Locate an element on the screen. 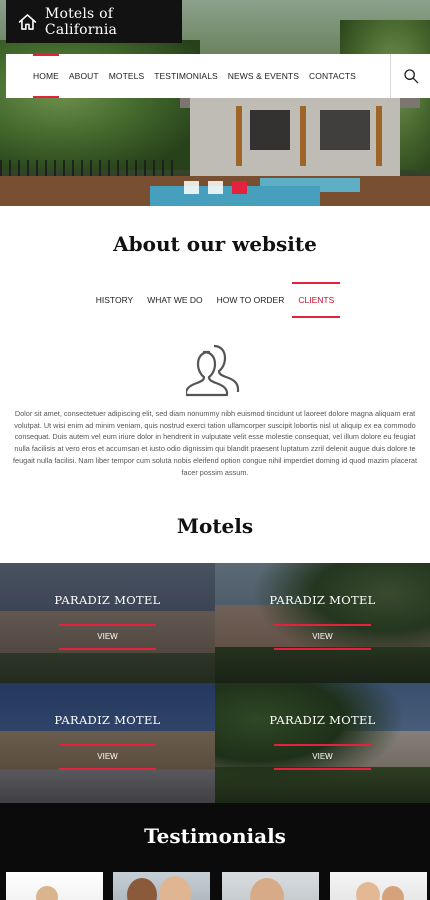 This screenshot has width=430, height=900. search-button is located at coordinates (410, 76).